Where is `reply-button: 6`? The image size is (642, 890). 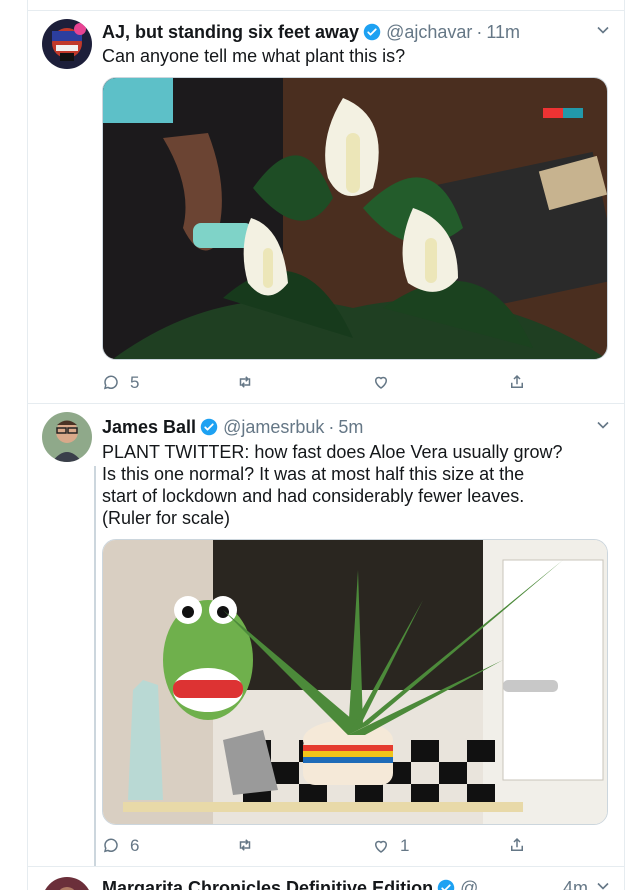
reply-button: 6 is located at coordinates (120, 846).